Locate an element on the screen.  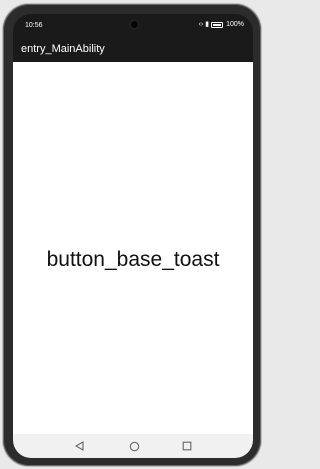
front-camera is located at coordinates (134, 24).